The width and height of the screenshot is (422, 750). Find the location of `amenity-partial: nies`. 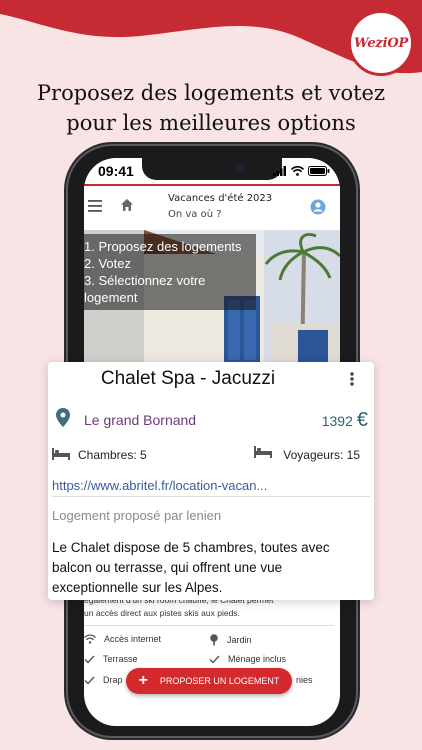

amenity-partial: nies is located at coordinates (304, 680).